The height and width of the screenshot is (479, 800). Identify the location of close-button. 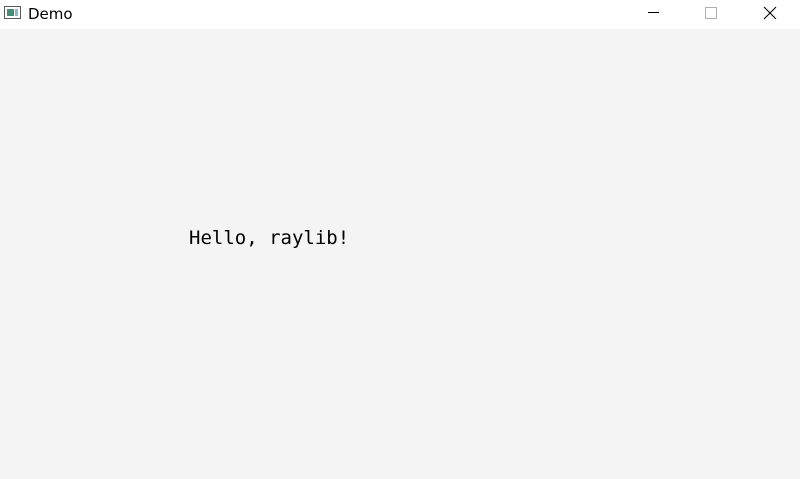
(769, 14).